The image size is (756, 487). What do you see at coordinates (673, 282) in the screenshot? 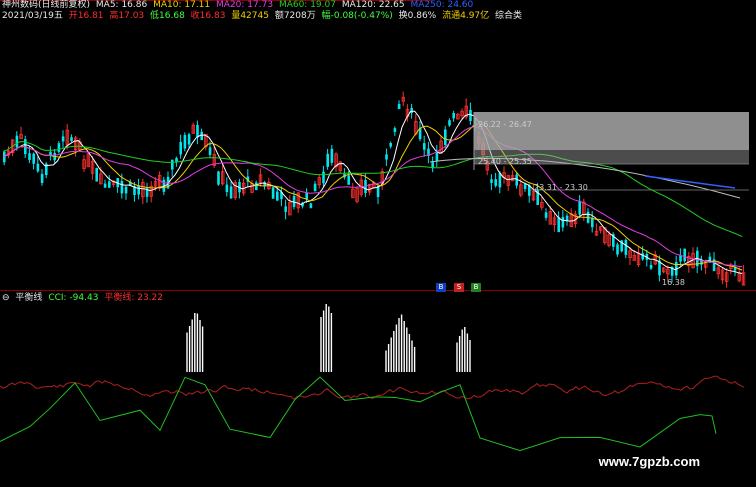
I see `low-price-label: 16.38` at bounding box center [673, 282].